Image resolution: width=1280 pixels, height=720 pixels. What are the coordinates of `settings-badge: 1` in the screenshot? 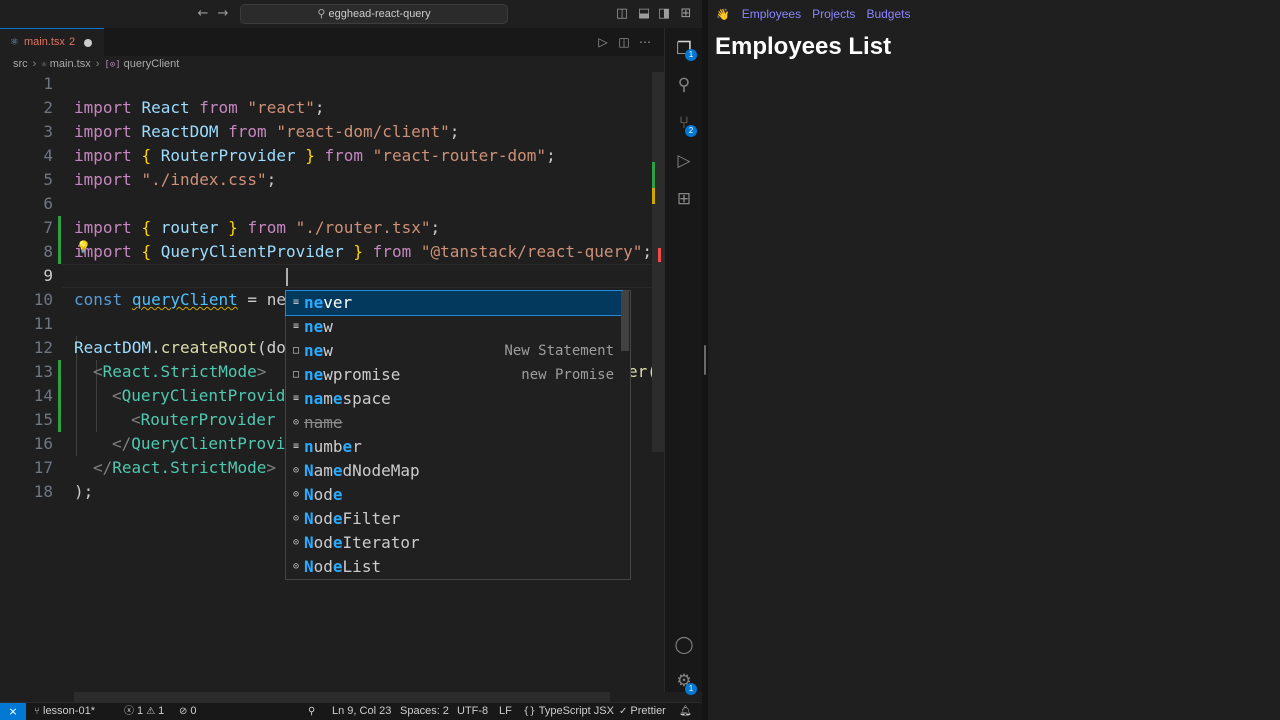 It's located at (691, 689).